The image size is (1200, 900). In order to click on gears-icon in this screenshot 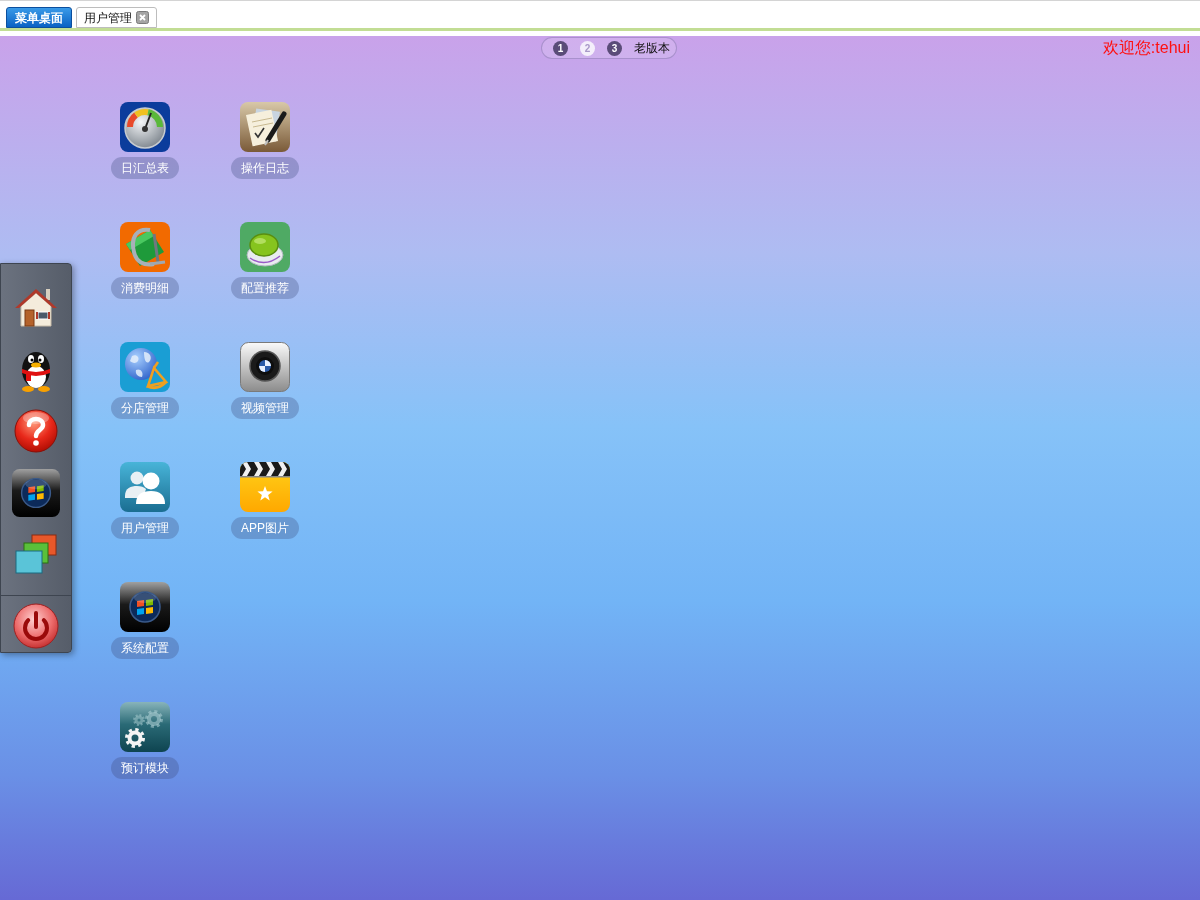, I will do `click(145, 727)`.